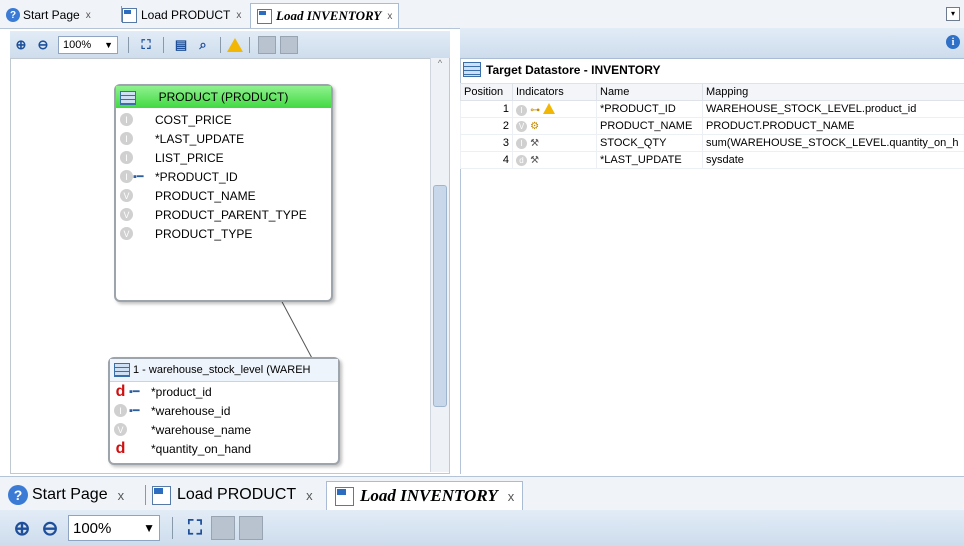  Describe the element at coordinates (201, 429) in the screenshot. I see `attribute-name: *warehouse_name` at that location.